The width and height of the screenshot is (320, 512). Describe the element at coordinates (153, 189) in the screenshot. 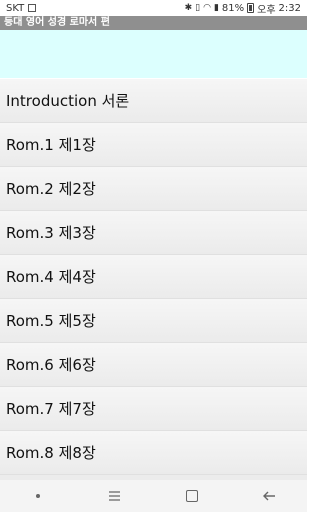

I see `list-item-rom-2: Rom.2 제2장` at that location.